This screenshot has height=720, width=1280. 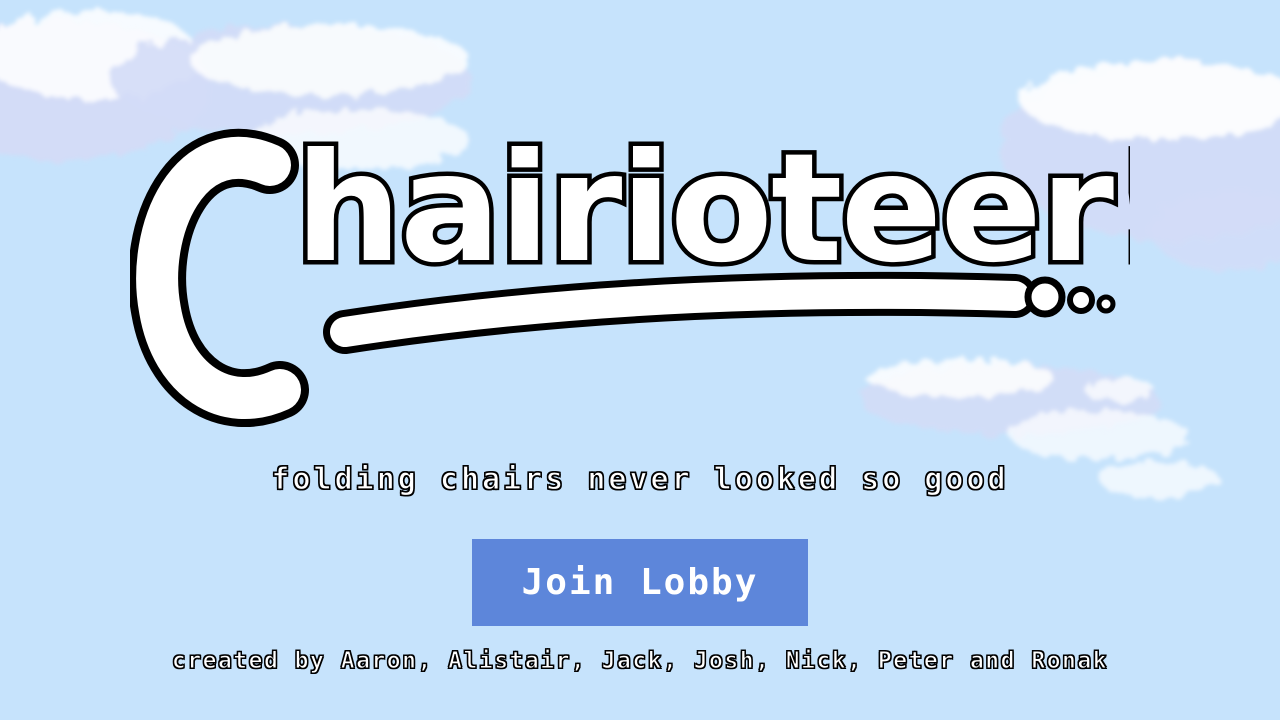 What do you see at coordinates (640, 479) in the screenshot?
I see `tagline: folding chairs never looked so good` at bounding box center [640, 479].